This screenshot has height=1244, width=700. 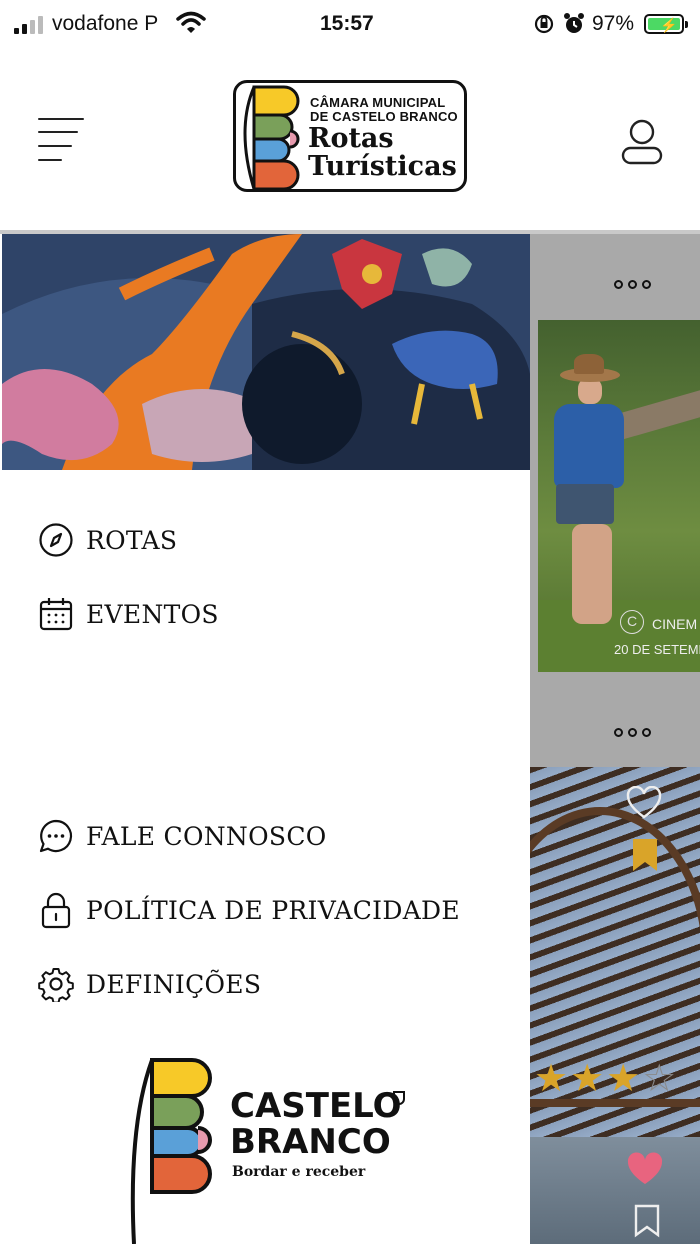 What do you see at coordinates (56, 985) in the screenshot?
I see `gear-icon` at bounding box center [56, 985].